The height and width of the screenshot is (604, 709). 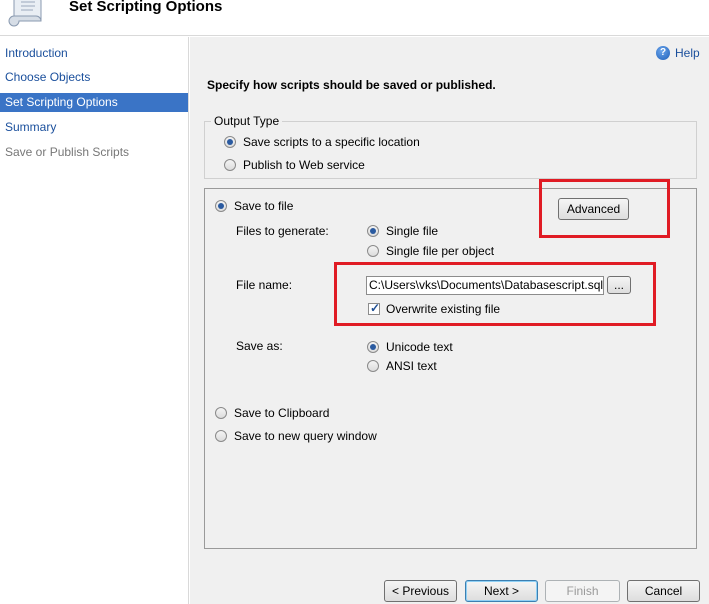 I want to click on files-to-generate-label: Files to generate:, so click(x=282, y=231).